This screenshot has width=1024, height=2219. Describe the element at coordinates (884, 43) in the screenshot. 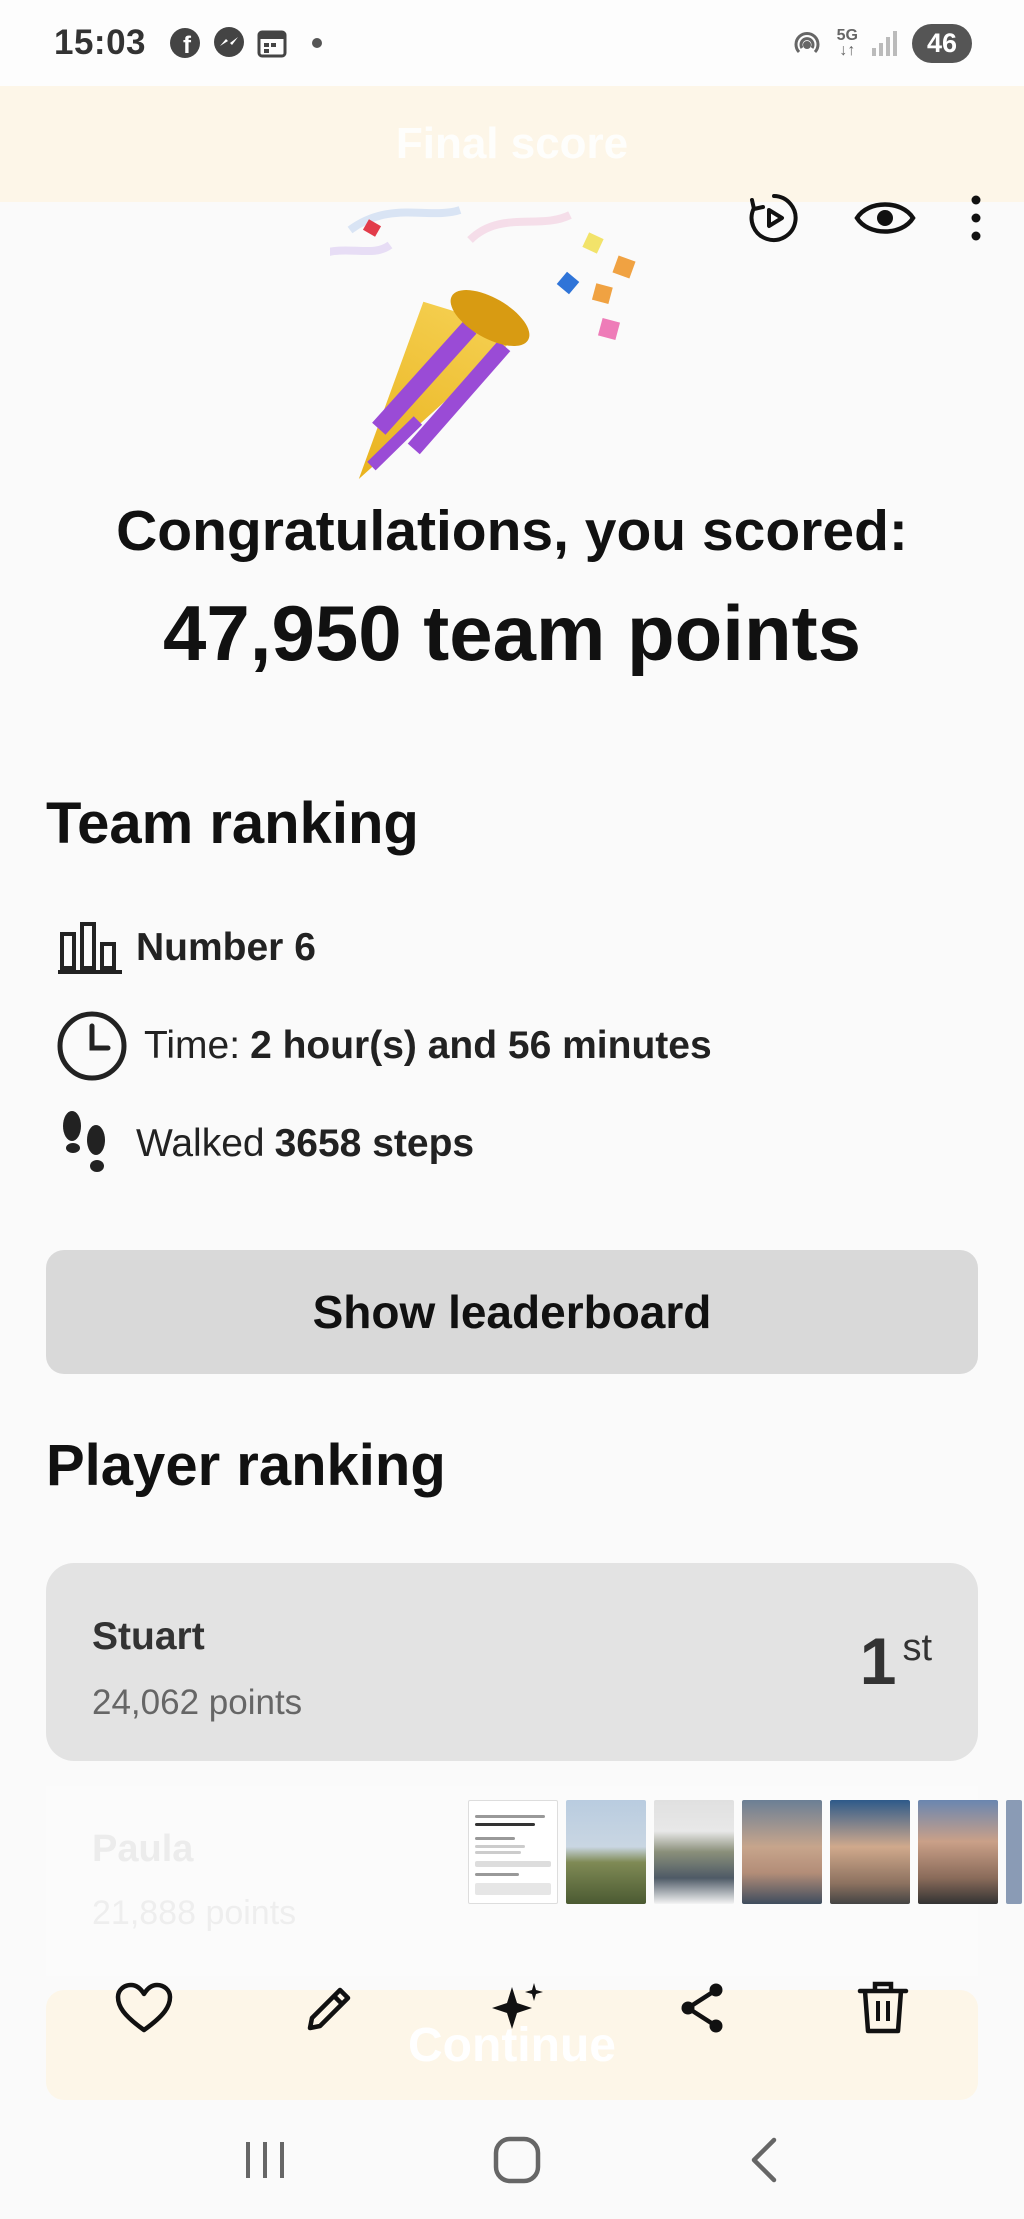

I see `signal-icon` at that location.